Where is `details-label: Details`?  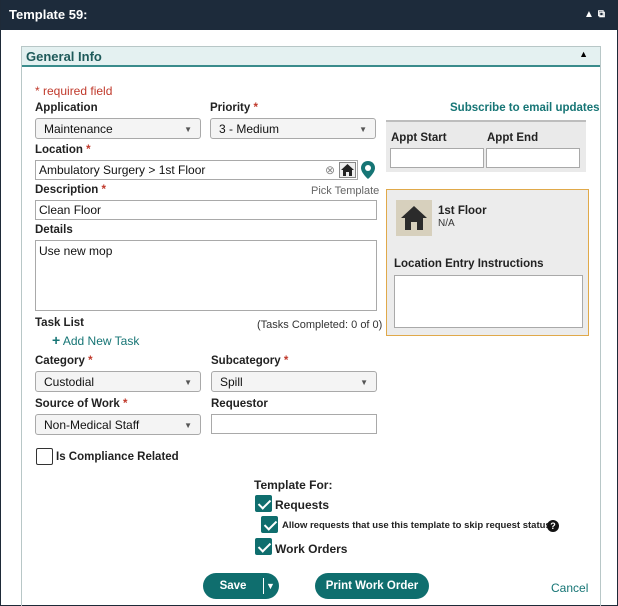
details-label: Details is located at coordinates (54, 230).